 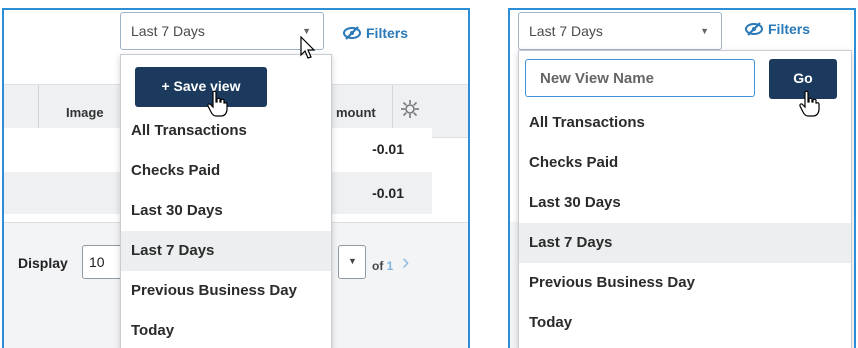 What do you see at coordinates (356, 112) in the screenshot?
I see `column-header-amount: mount` at bounding box center [356, 112].